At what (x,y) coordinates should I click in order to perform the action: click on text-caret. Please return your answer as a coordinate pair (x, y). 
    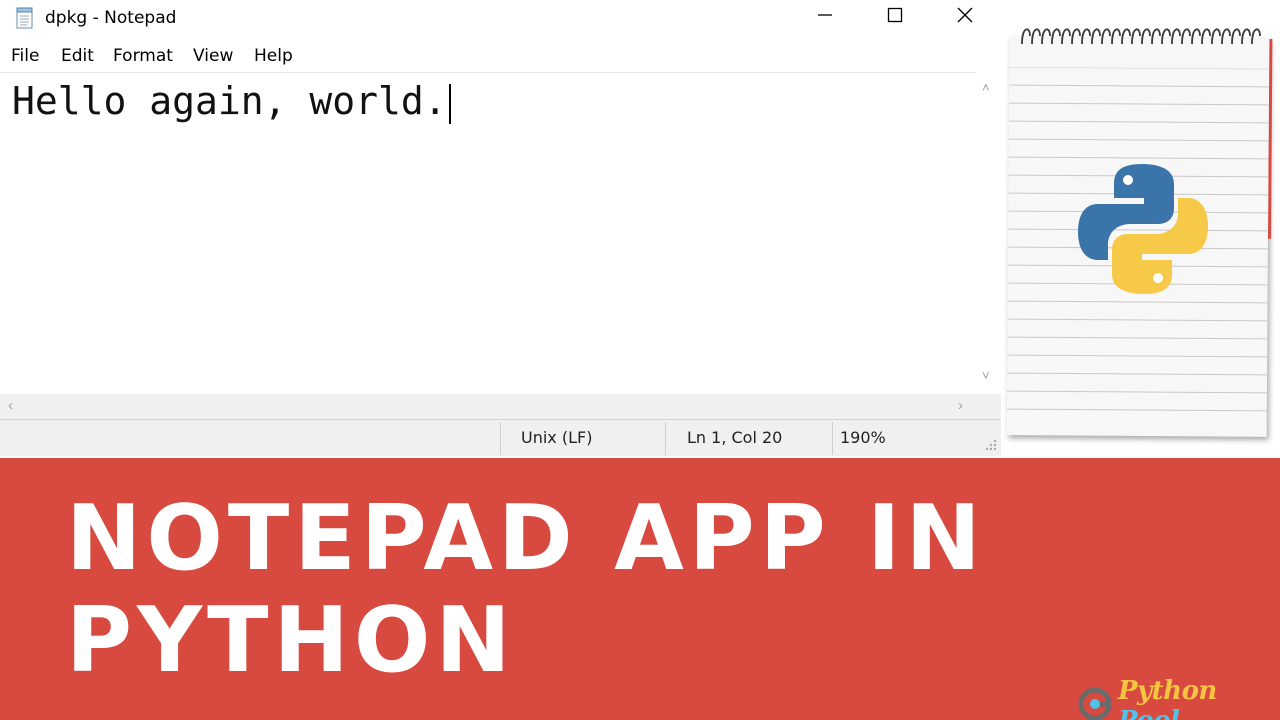
    Looking at the image, I should click on (449, 103).